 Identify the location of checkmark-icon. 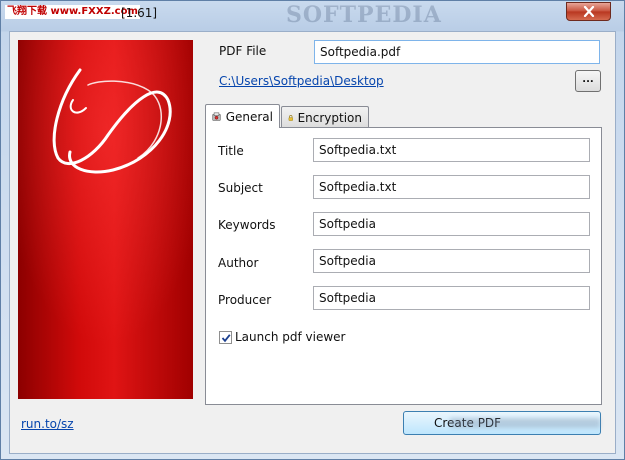
(226, 337).